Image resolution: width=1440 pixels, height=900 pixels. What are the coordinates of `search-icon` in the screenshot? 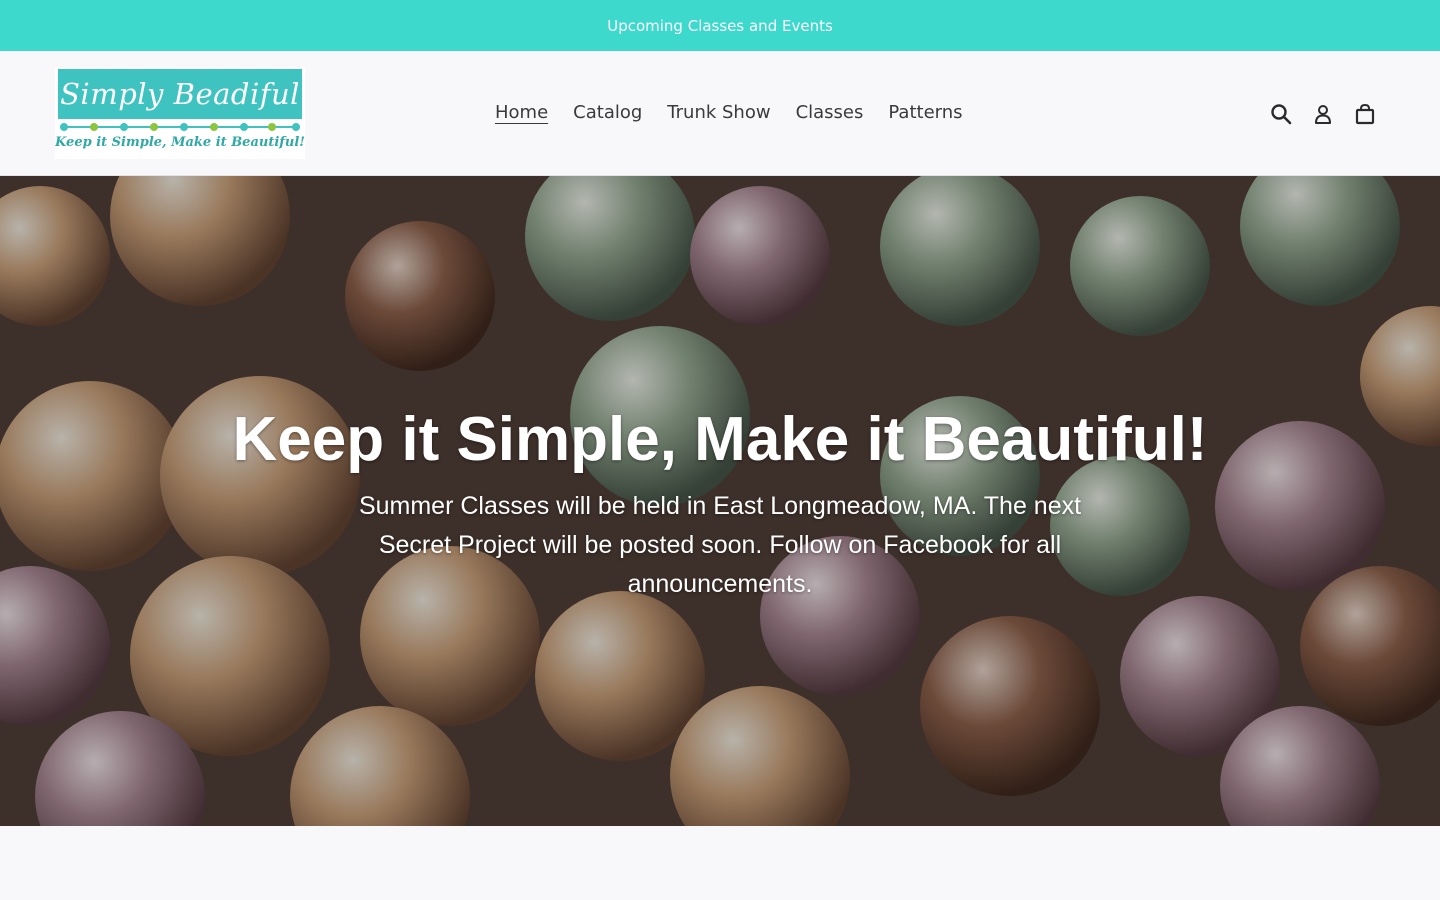 It's located at (1281, 114).